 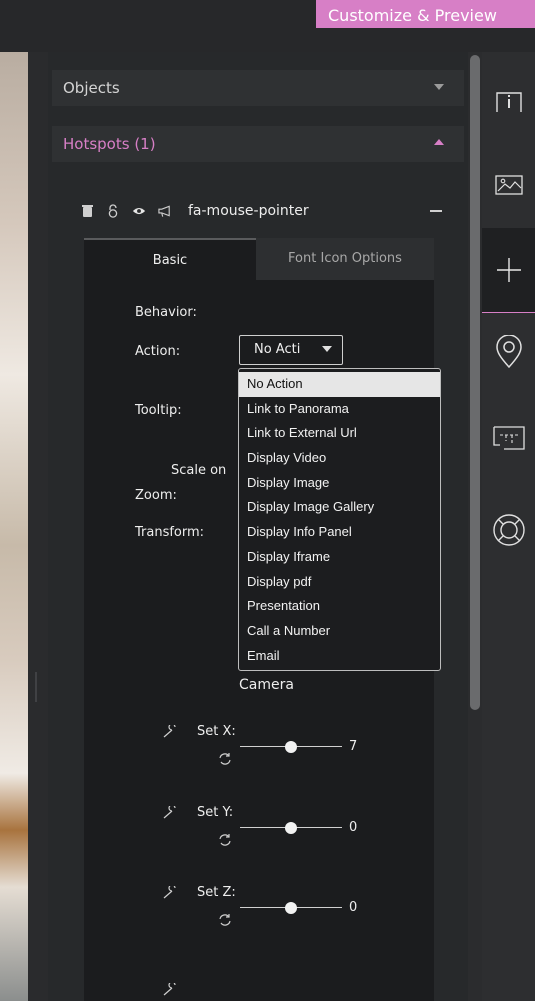 I want to click on action-option: Display Info Panel, so click(x=339, y=532).